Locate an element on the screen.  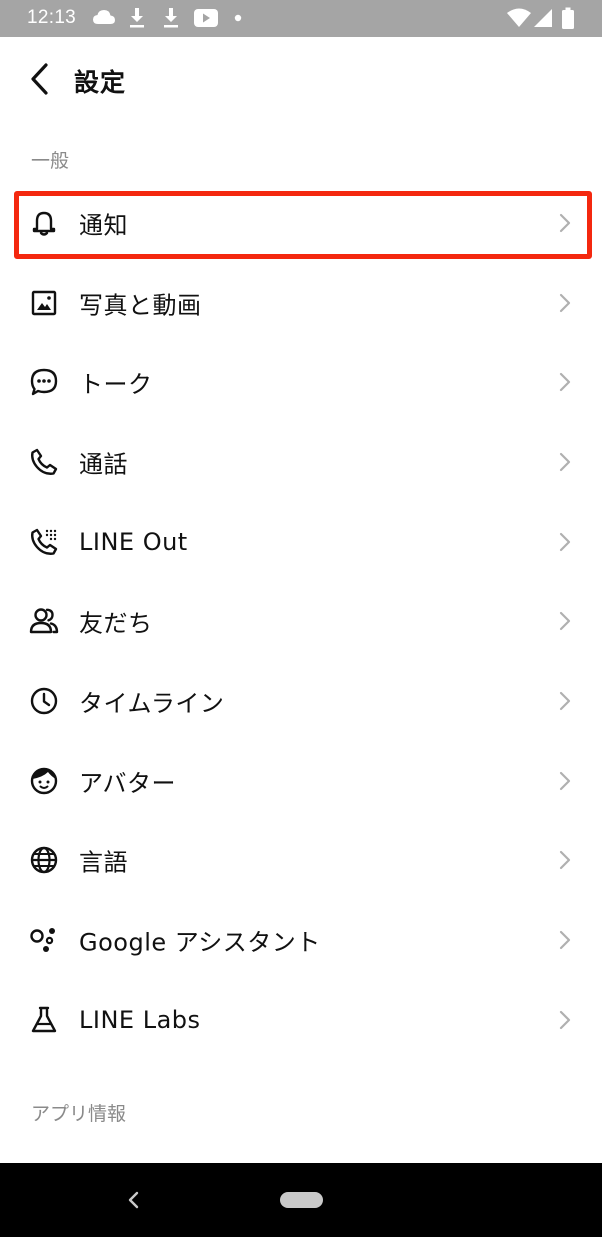
dot-icon is located at coordinates (238, 18).